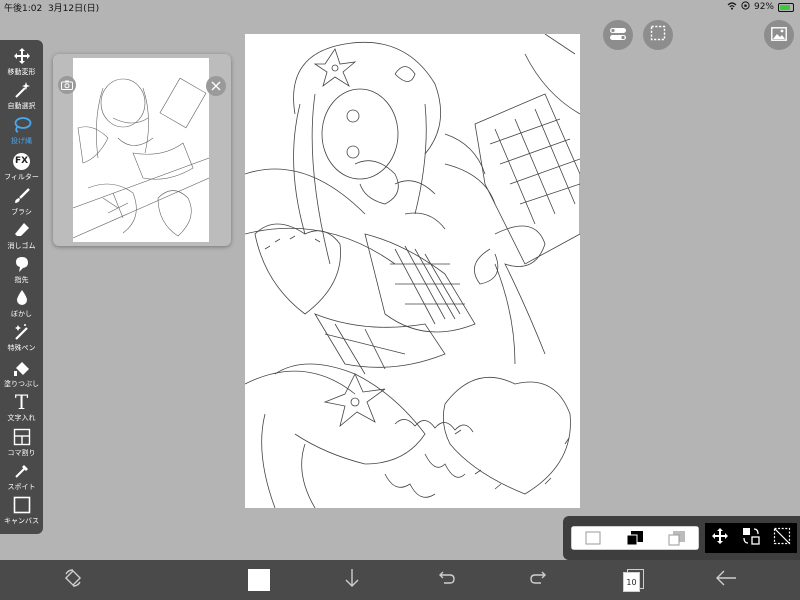 This screenshot has height=600, width=800. What do you see at coordinates (22, 471) in the screenshot?
I see `eyedropper-icon` at bounding box center [22, 471].